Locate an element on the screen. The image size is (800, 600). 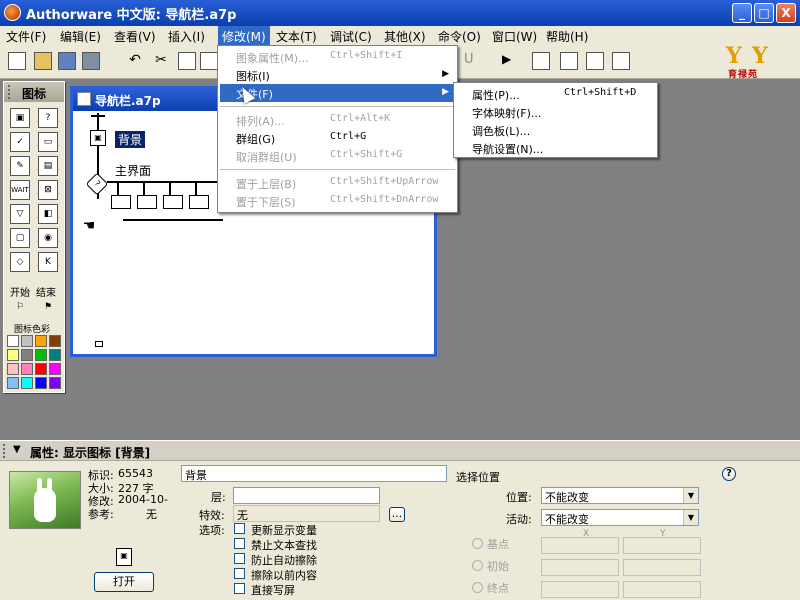
close-button: X is located at coordinates (786, 13).